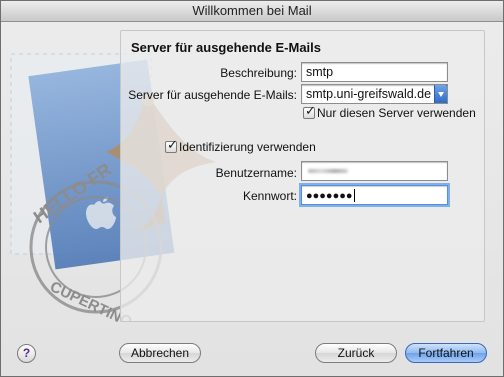 Image resolution: width=504 pixels, height=377 pixels. I want to click on password-value: ●●●●●●●, so click(329, 196).